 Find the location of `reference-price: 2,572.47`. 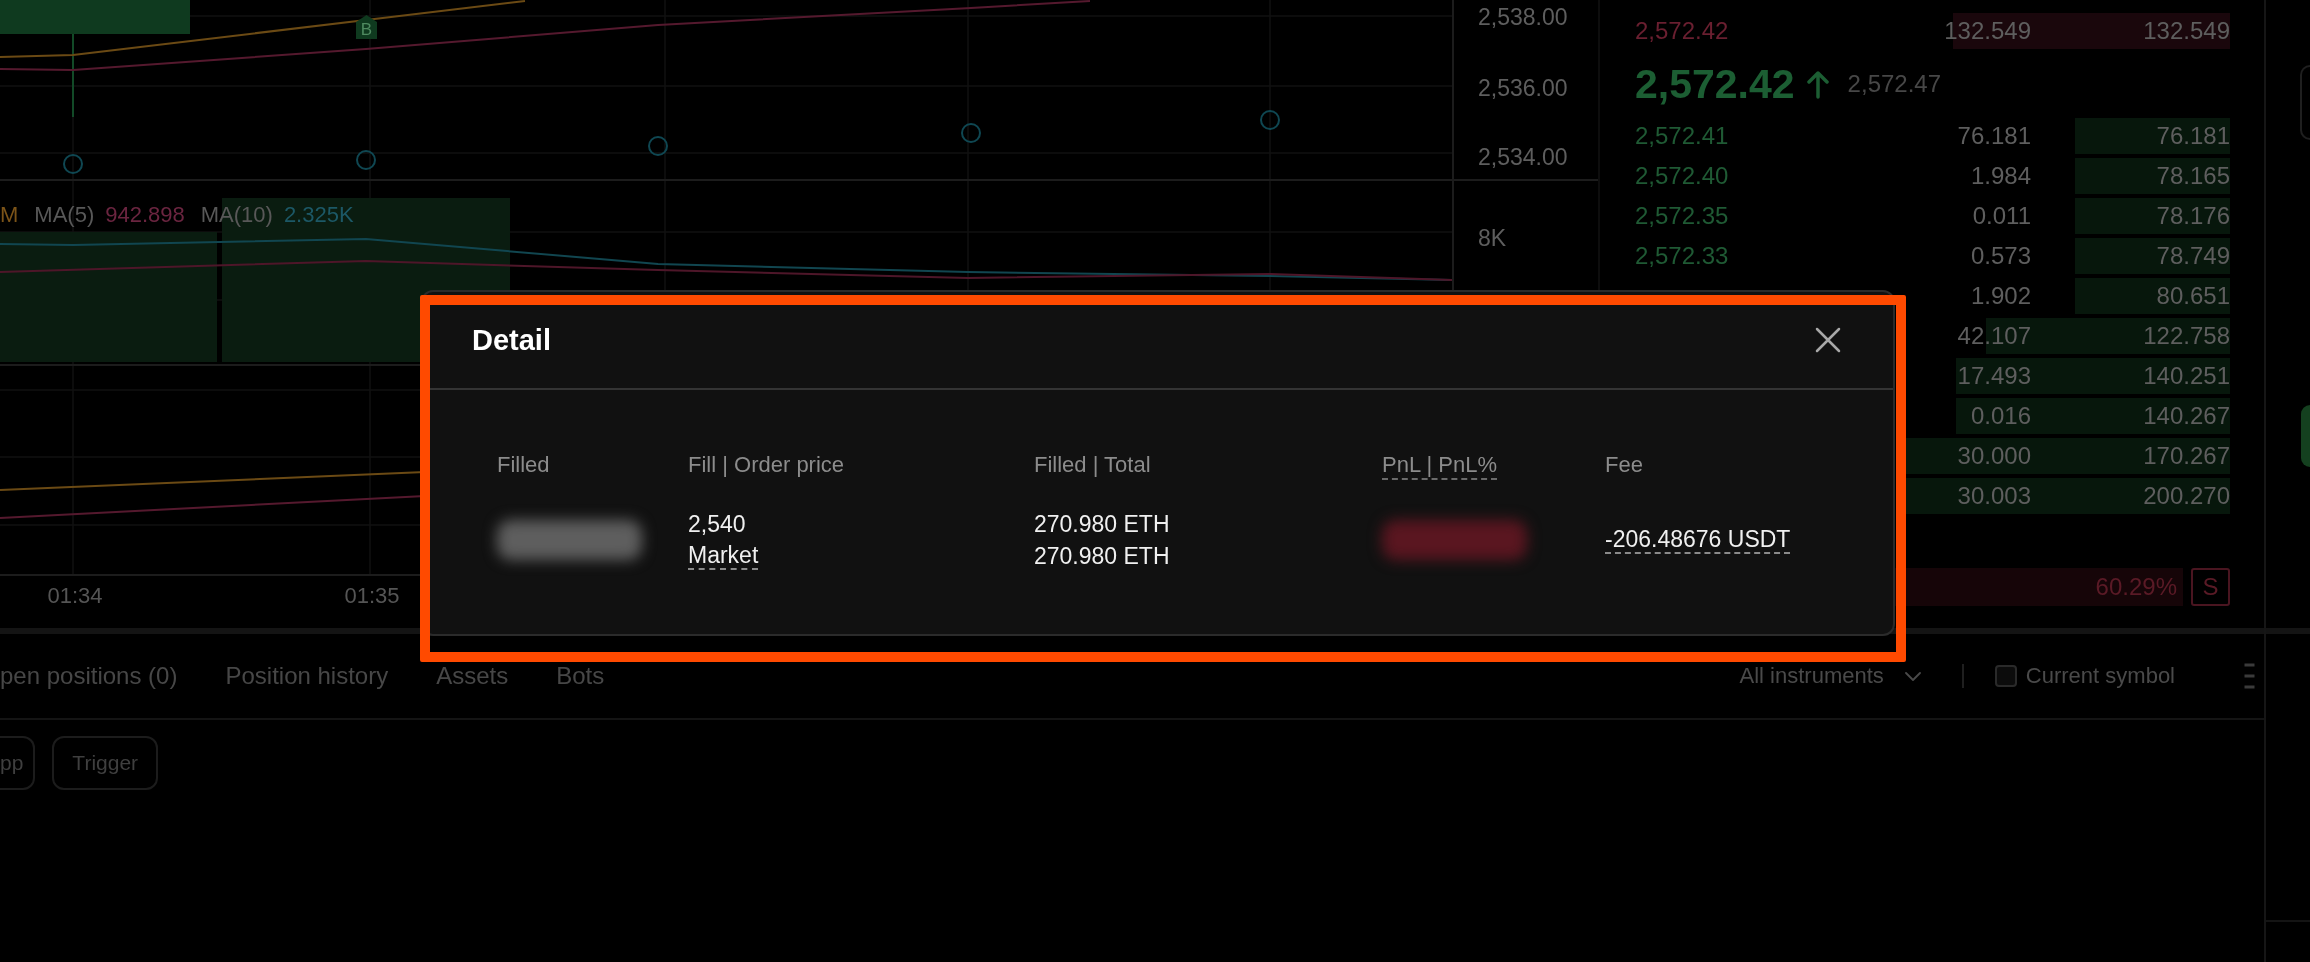

reference-price: 2,572.47 is located at coordinates (1894, 83).